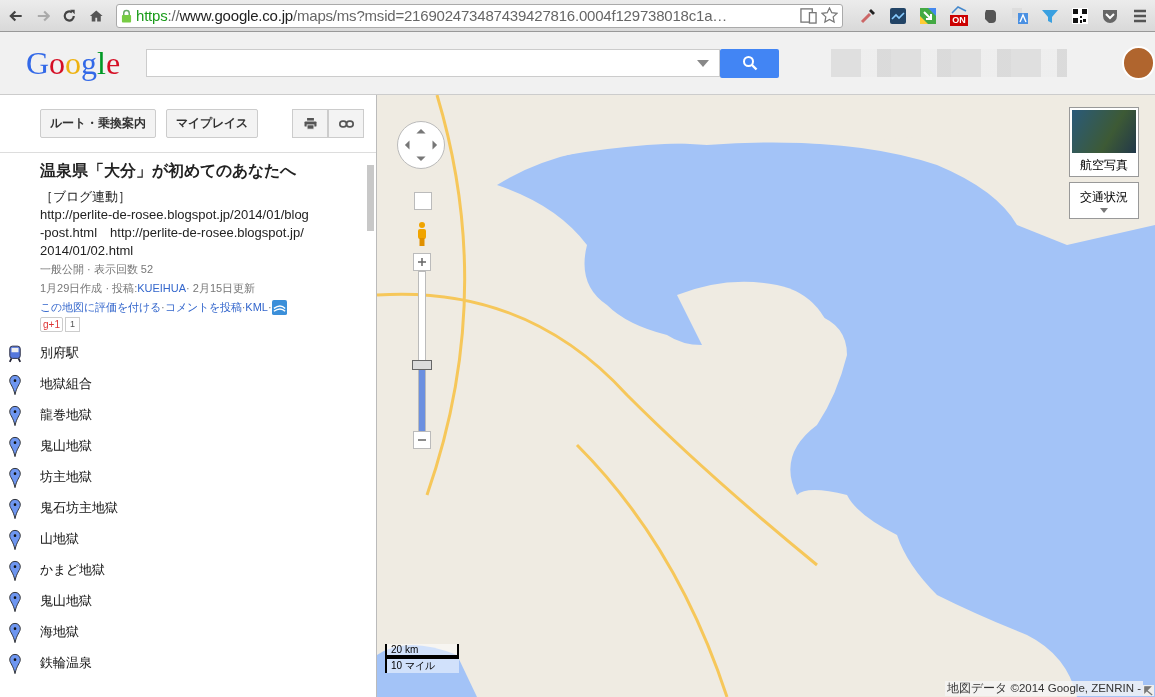  What do you see at coordinates (928, 15) in the screenshot?
I see `arrow-square-icon` at bounding box center [928, 15].